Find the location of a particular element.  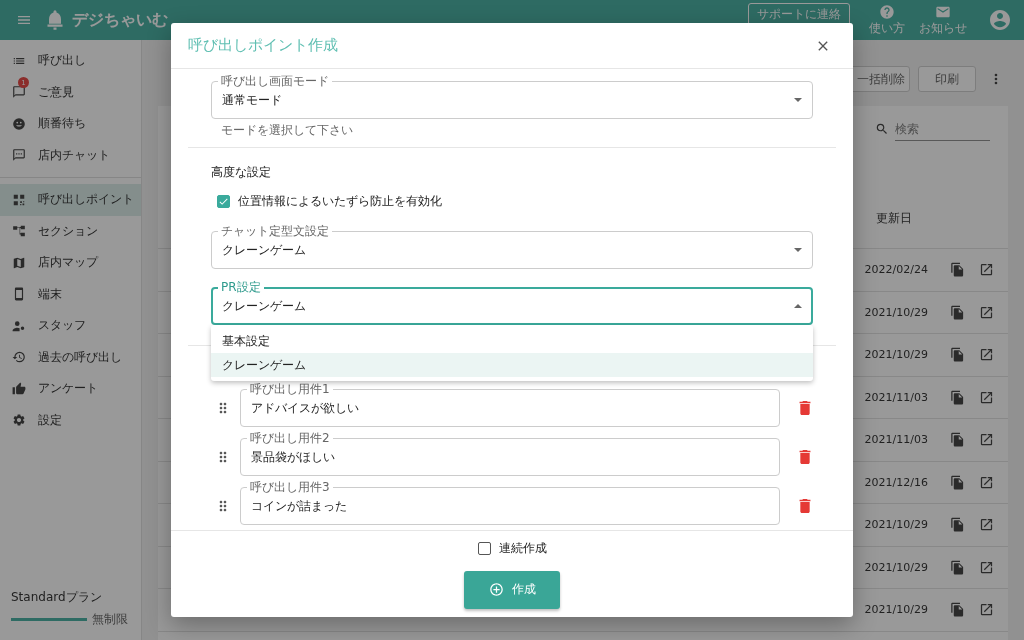

sidebar-item: 設定 is located at coordinates (70, 420).